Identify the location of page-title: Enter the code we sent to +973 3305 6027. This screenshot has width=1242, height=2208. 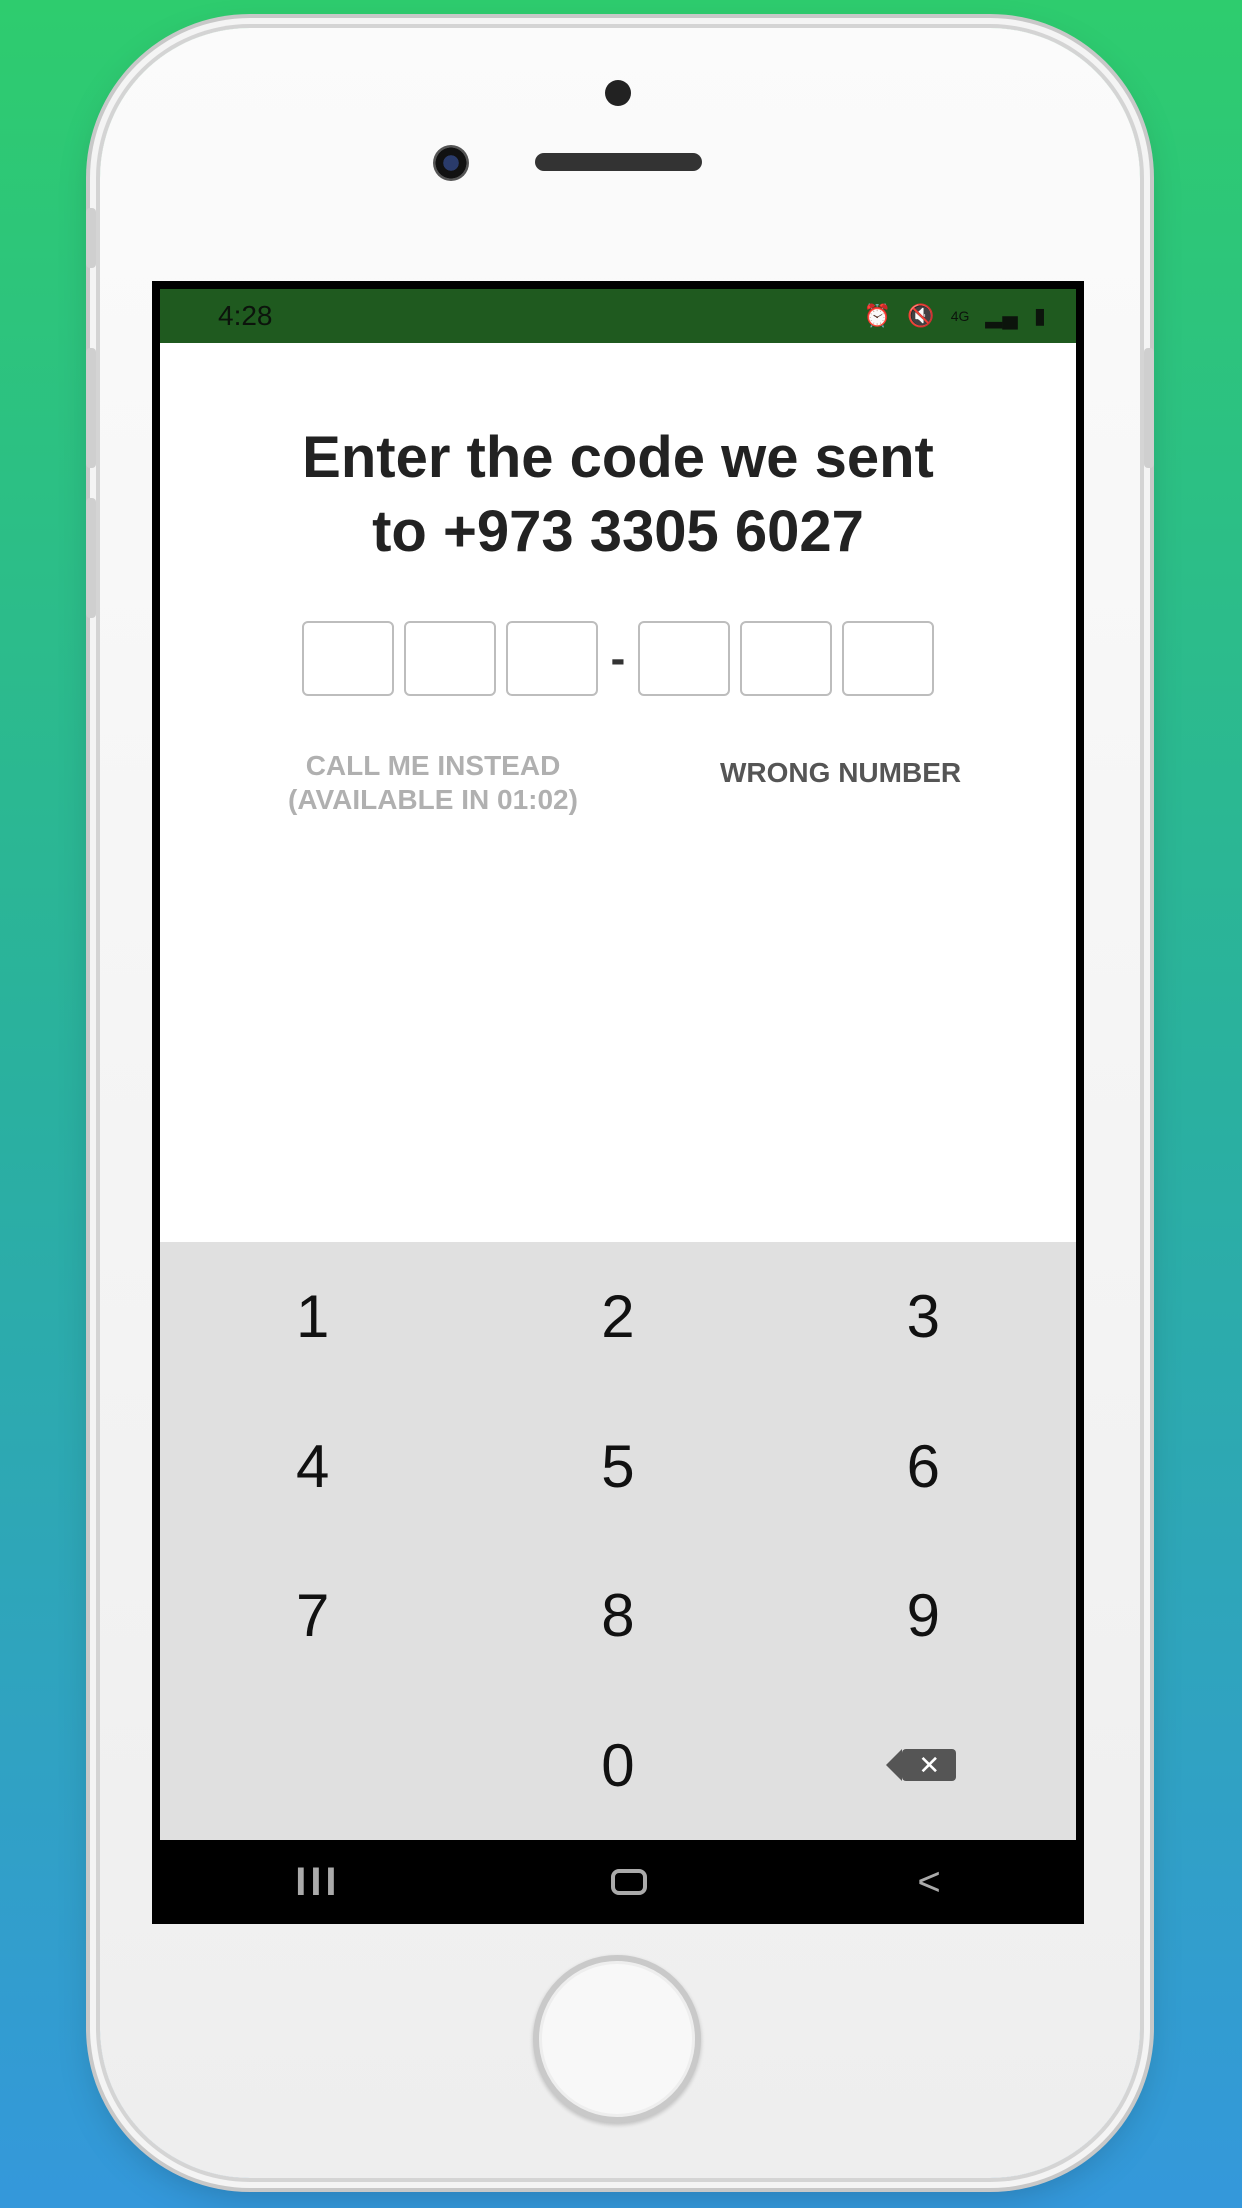
(618, 495).